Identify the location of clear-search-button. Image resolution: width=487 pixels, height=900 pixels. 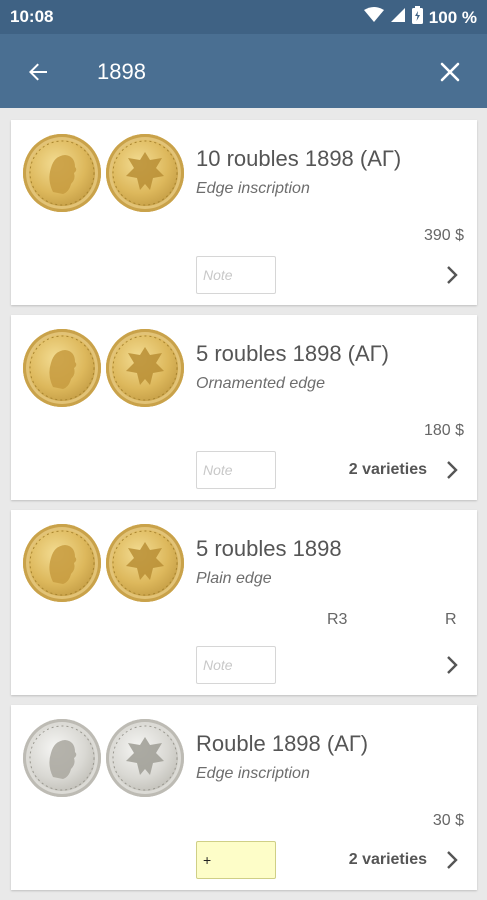
(450, 72).